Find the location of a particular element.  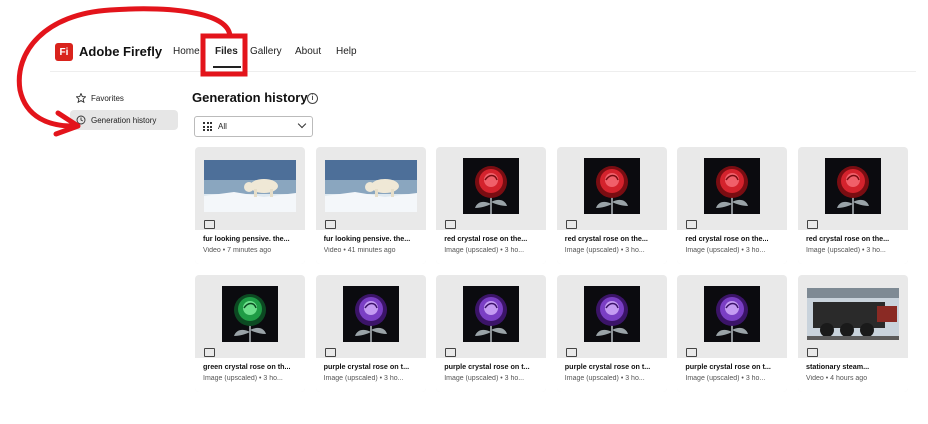

firefly-logo-icon: Fi is located at coordinates (64, 52).